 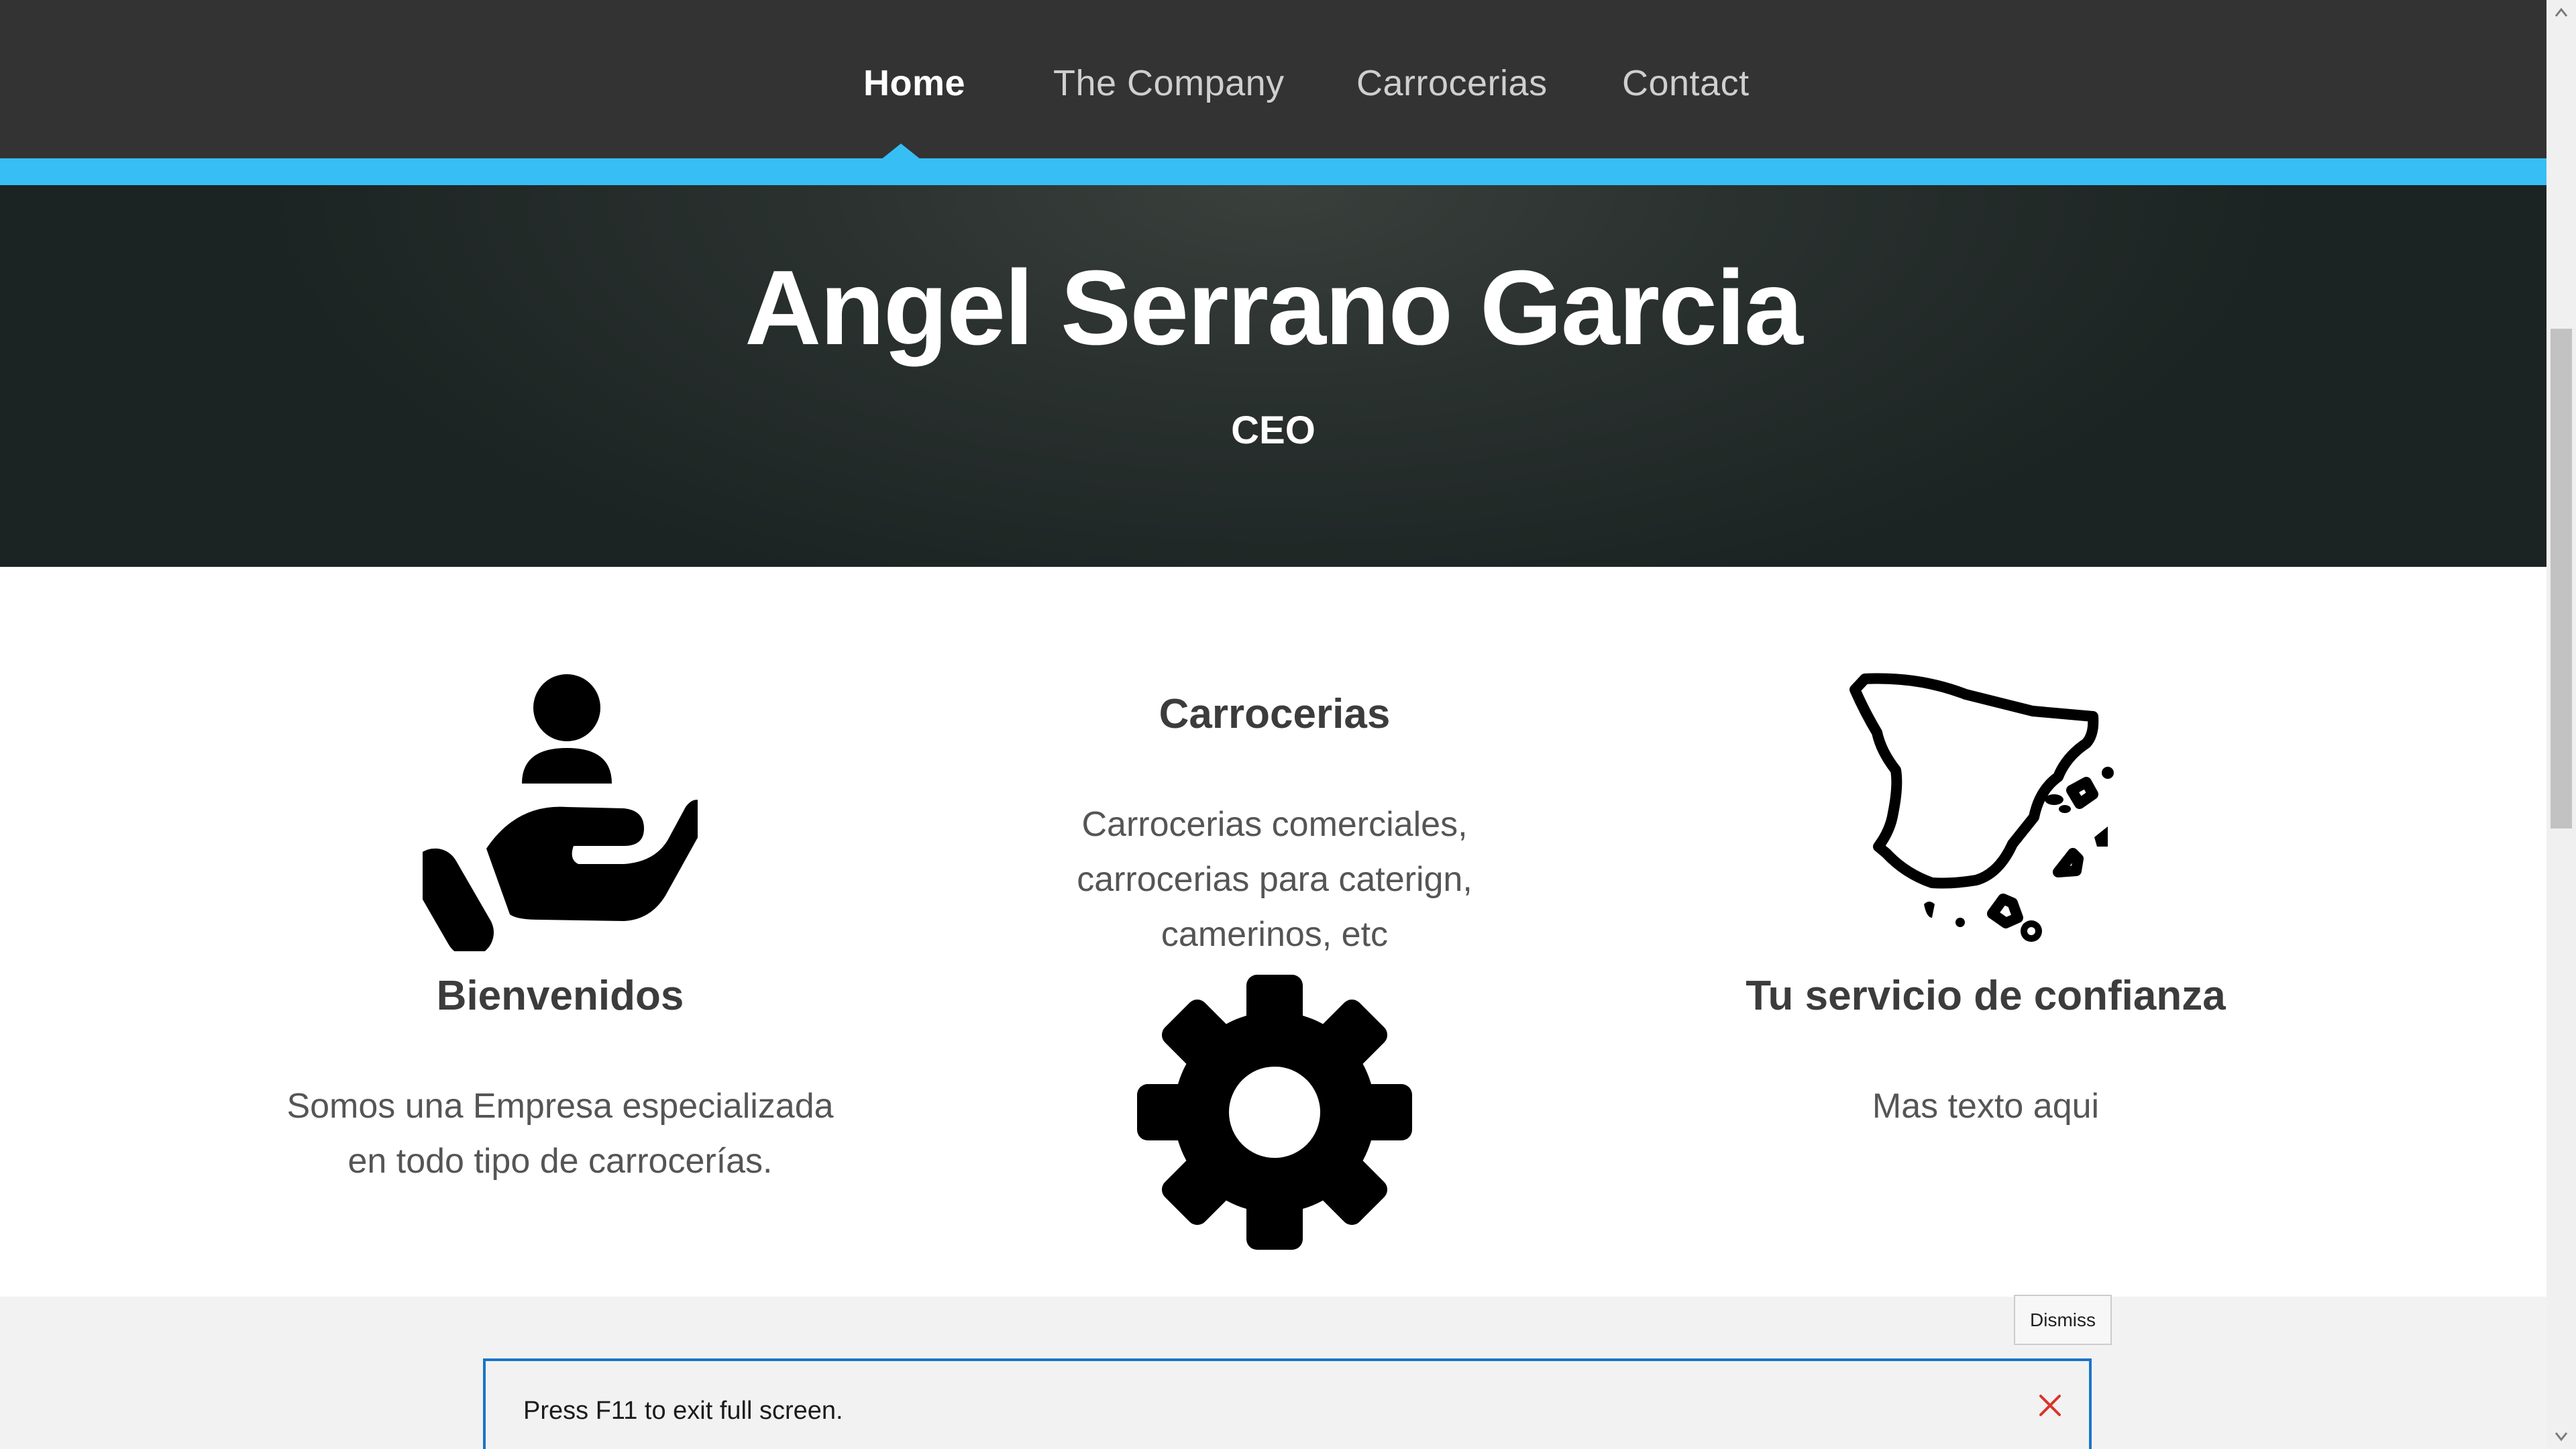 I want to click on feature-title-bienvenidos: Bienvenidos, so click(x=560, y=996).